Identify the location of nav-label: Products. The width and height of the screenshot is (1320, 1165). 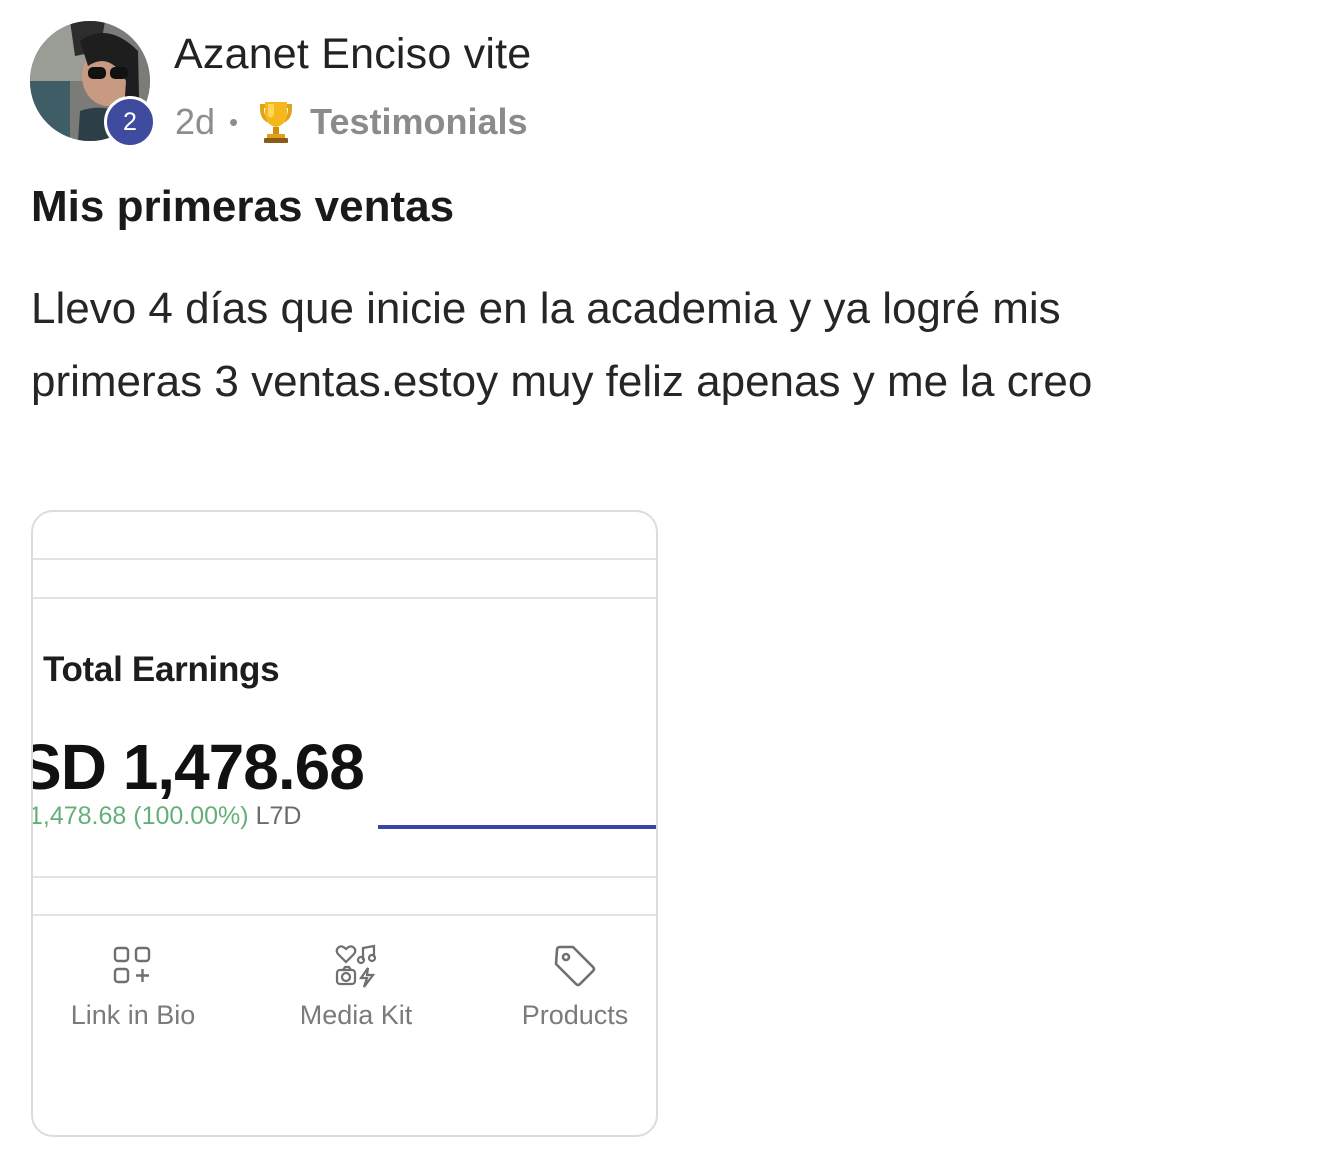
(575, 1015).